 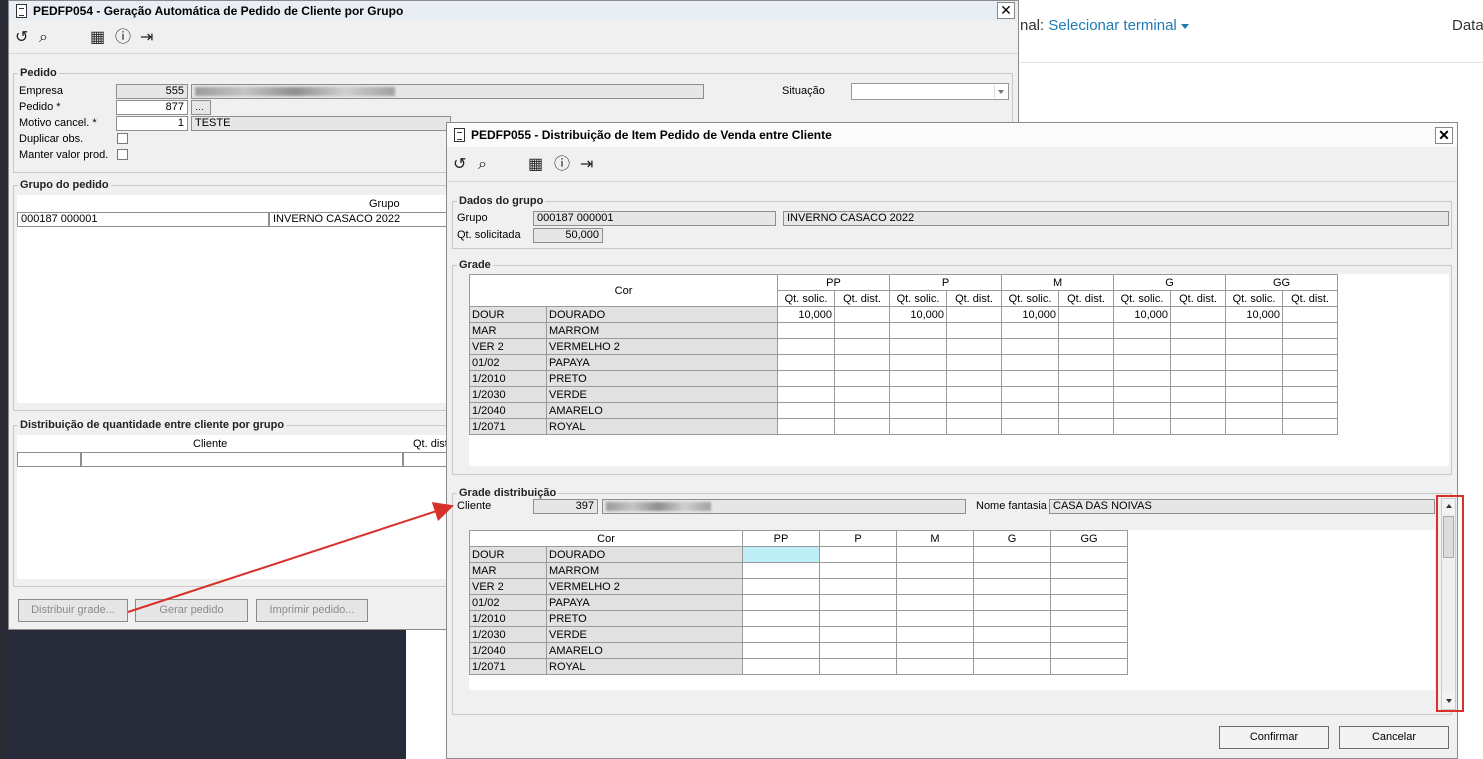 I want to click on annotation-arrow, so click(x=290, y=557).